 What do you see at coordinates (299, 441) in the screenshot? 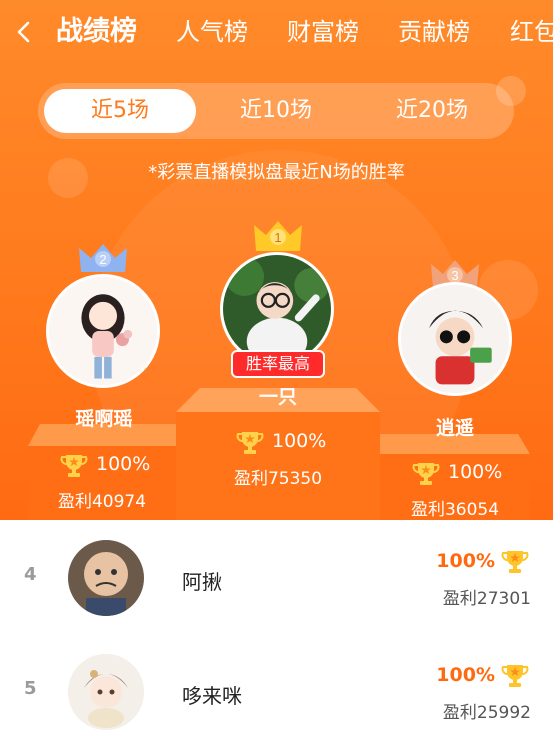
I see `win-rate-first: 100%` at bounding box center [299, 441].